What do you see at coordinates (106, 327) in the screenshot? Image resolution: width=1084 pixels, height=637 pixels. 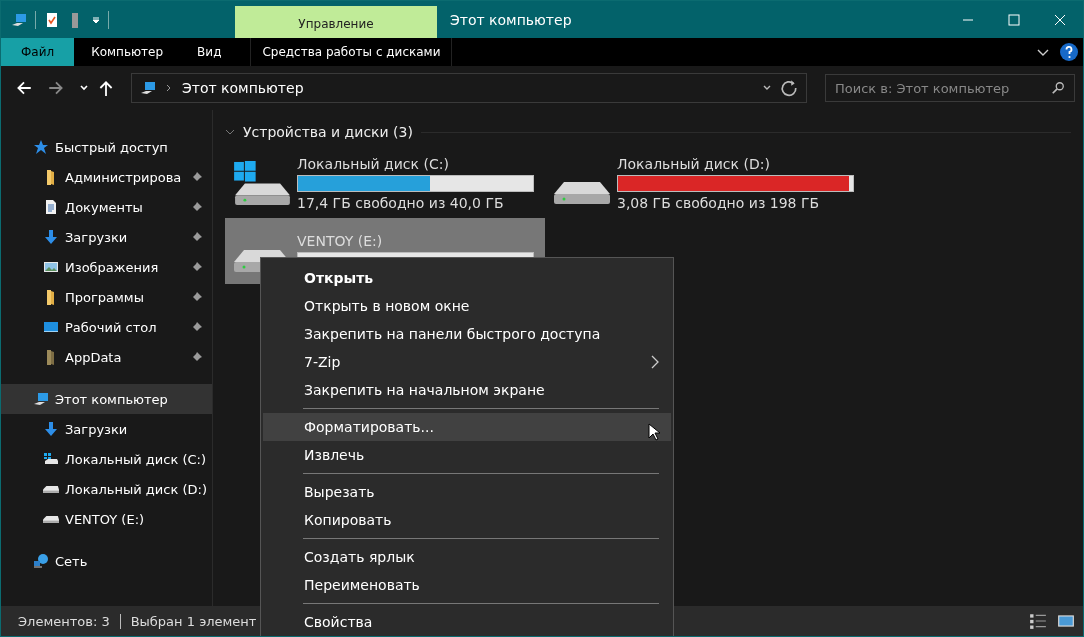 I see `sidebar-item: Рабочий стол` at bounding box center [106, 327].